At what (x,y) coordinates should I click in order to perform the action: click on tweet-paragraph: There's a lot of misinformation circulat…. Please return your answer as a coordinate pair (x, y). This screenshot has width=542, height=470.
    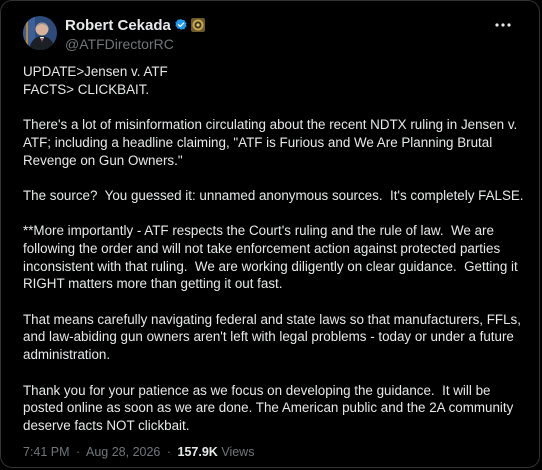
    Looking at the image, I should click on (272, 142).